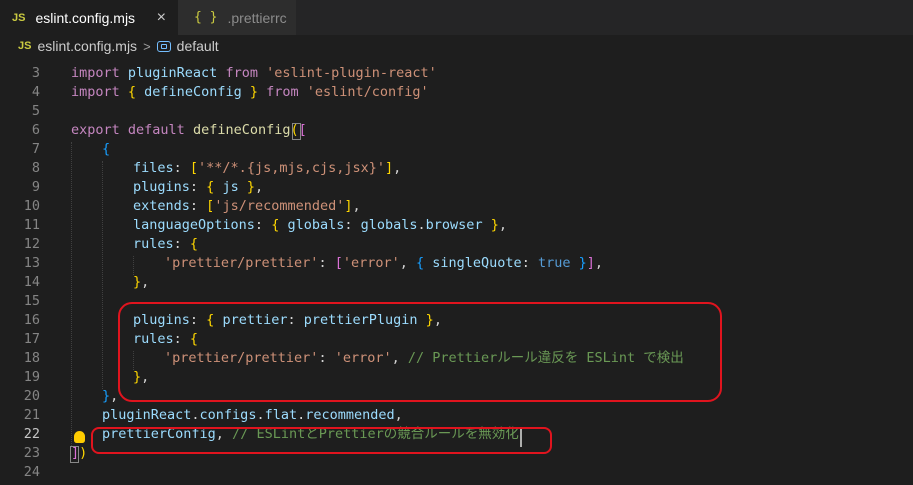 The width and height of the screenshot is (913, 485). What do you see at coordinates (35, 168) in the screenshot?
I see `line-number: 8` at bounding box center [35, 168].